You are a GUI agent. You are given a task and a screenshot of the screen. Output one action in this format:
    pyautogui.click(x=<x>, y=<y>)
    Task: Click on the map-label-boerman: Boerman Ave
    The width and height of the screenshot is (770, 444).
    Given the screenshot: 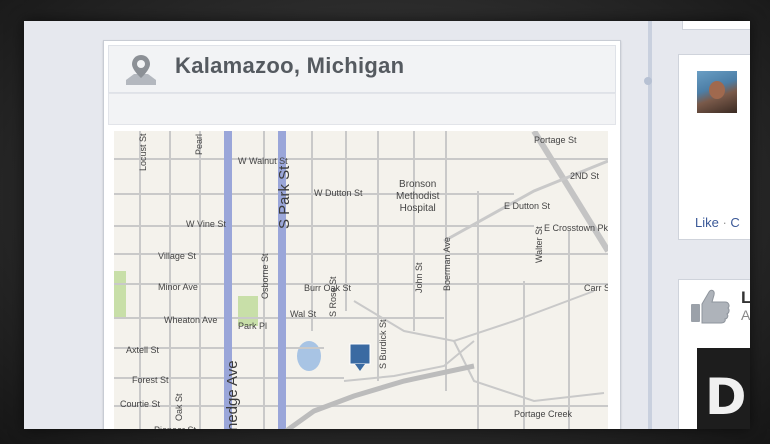 What is the action you would take?
    pyautogui.click(x=447, y=264)
    